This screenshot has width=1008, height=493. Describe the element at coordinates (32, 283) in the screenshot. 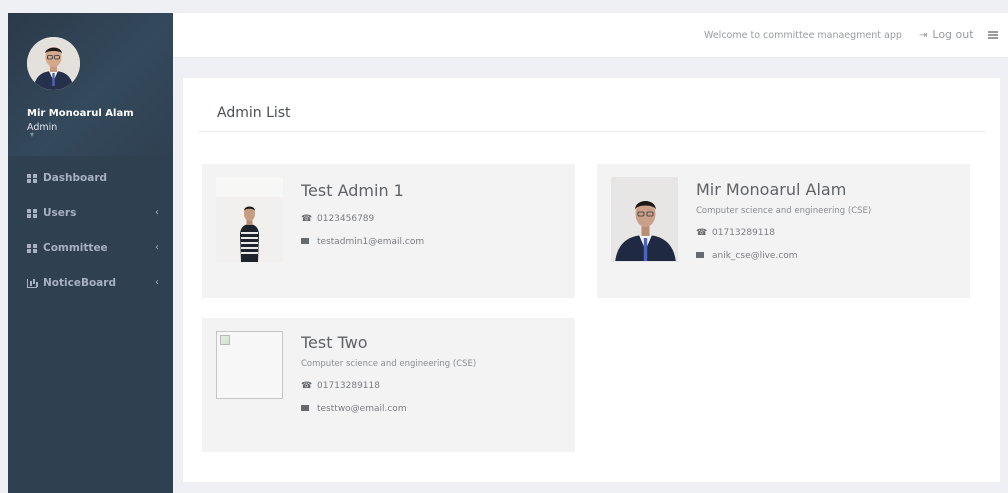

I see `bar-chart-icon` at that location.